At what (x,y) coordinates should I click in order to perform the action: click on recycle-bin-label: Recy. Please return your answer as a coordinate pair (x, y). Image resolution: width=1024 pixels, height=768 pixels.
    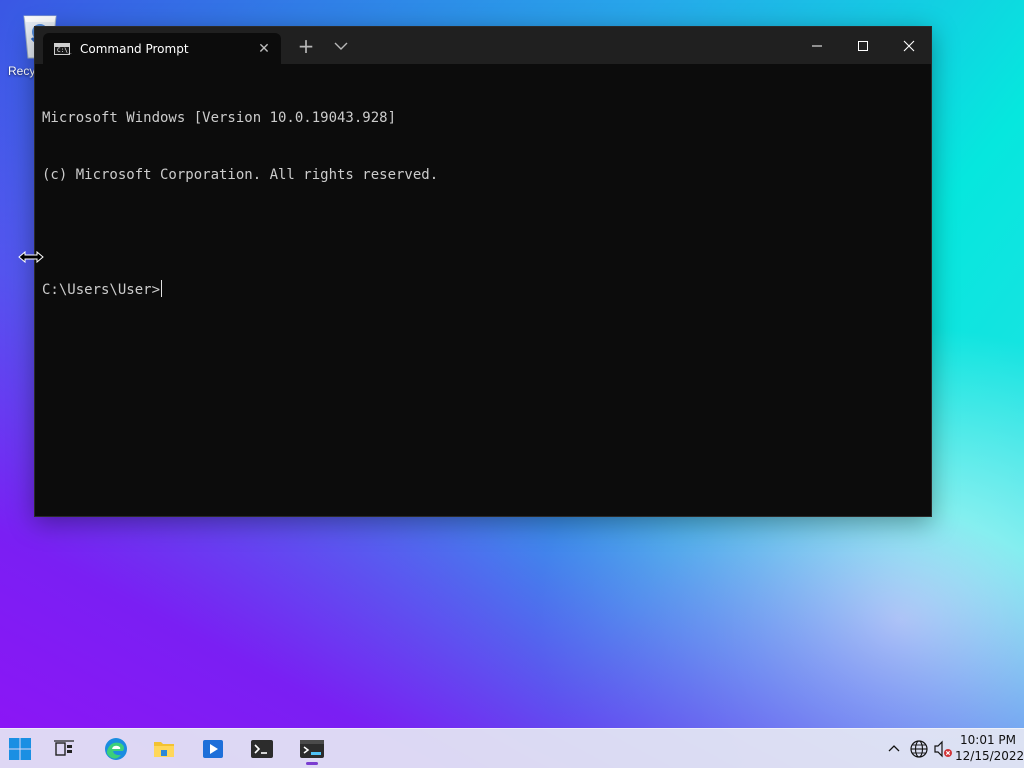
    Looking at the image, I should click on (22, 71).